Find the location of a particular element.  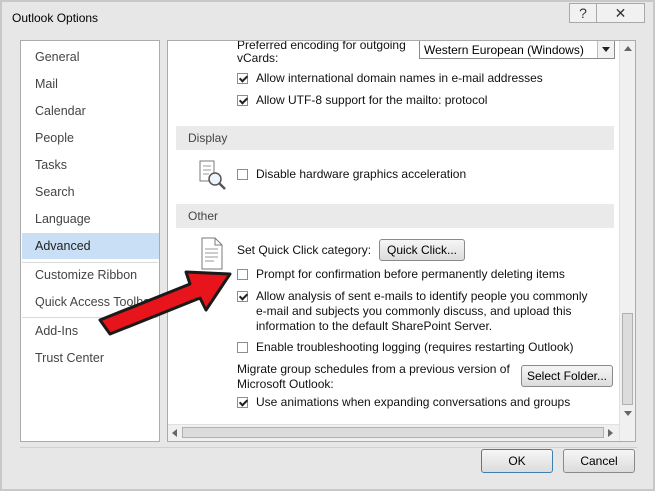

nav-item-trust-center: Trust Center is located at coordinates (90, 358).